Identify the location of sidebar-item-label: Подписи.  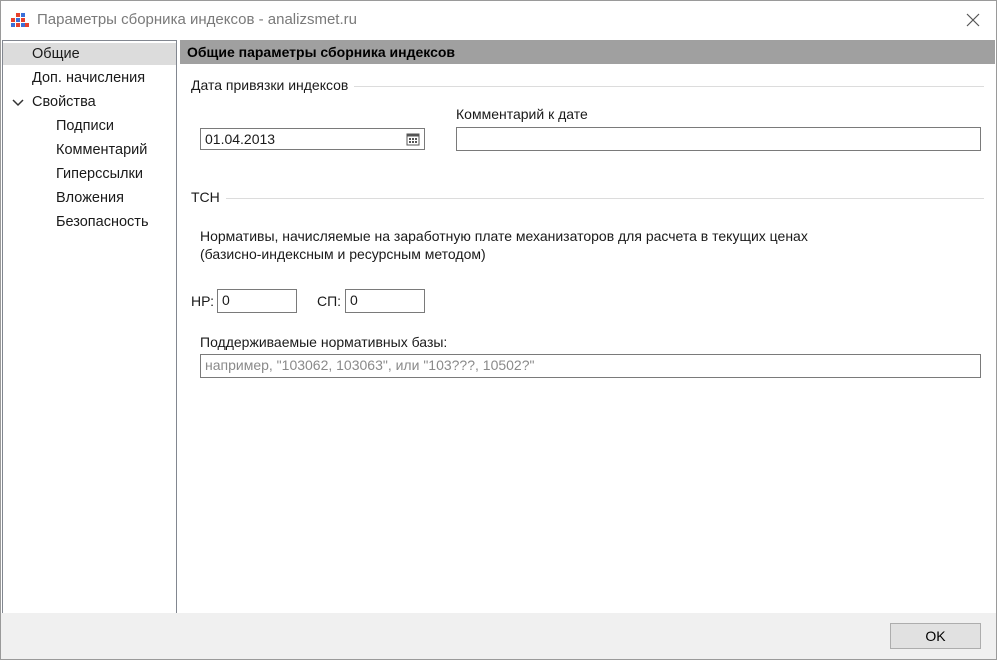
(85, 126).